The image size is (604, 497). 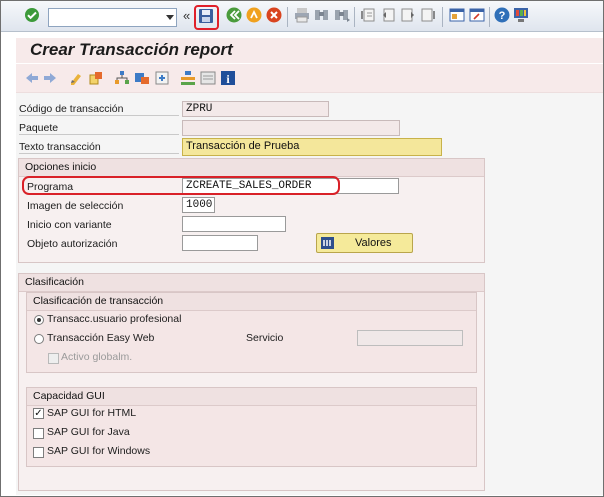 I want to click on gui-html-checkbox: ✓, so click(x=38, y=413).